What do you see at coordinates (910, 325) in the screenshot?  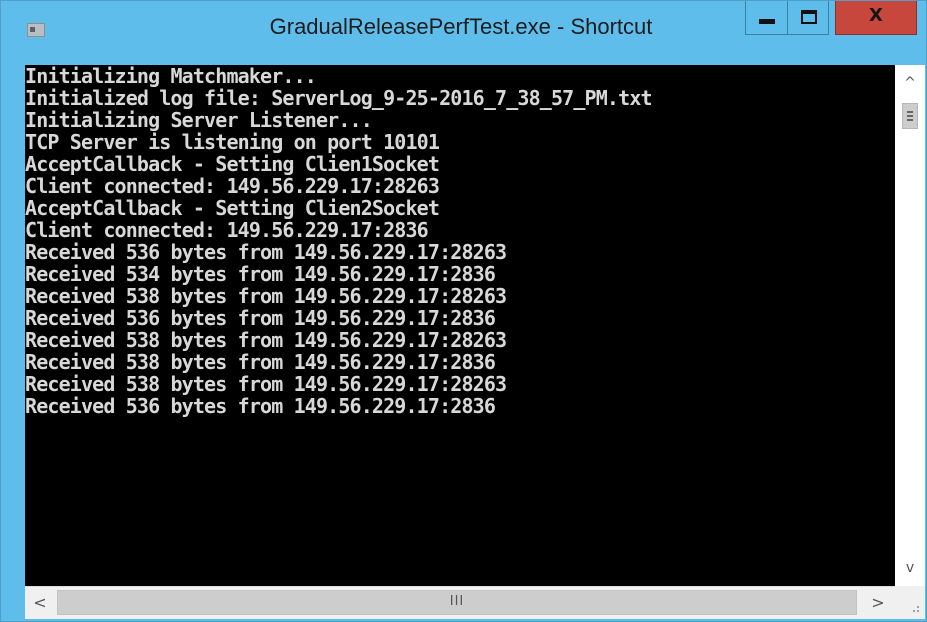 I see `vertical-scrollbar: ^ v` at bounding box center [910, 325].